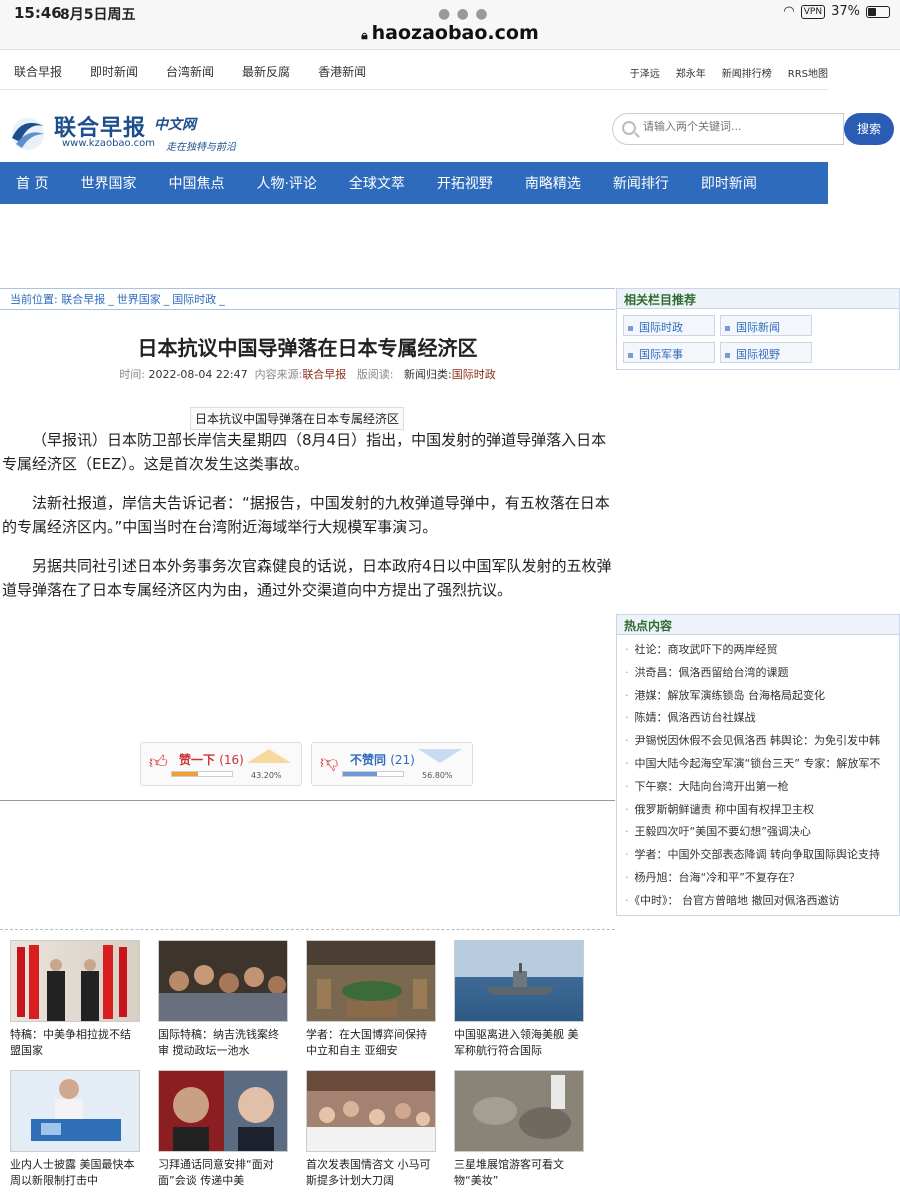 The height and width of the screenshot is (1200, 900). What do you see at coordinates (196, 183) in the screenshot?
I see `nav-item: 中国焦点` at bounding box center [196, 183].